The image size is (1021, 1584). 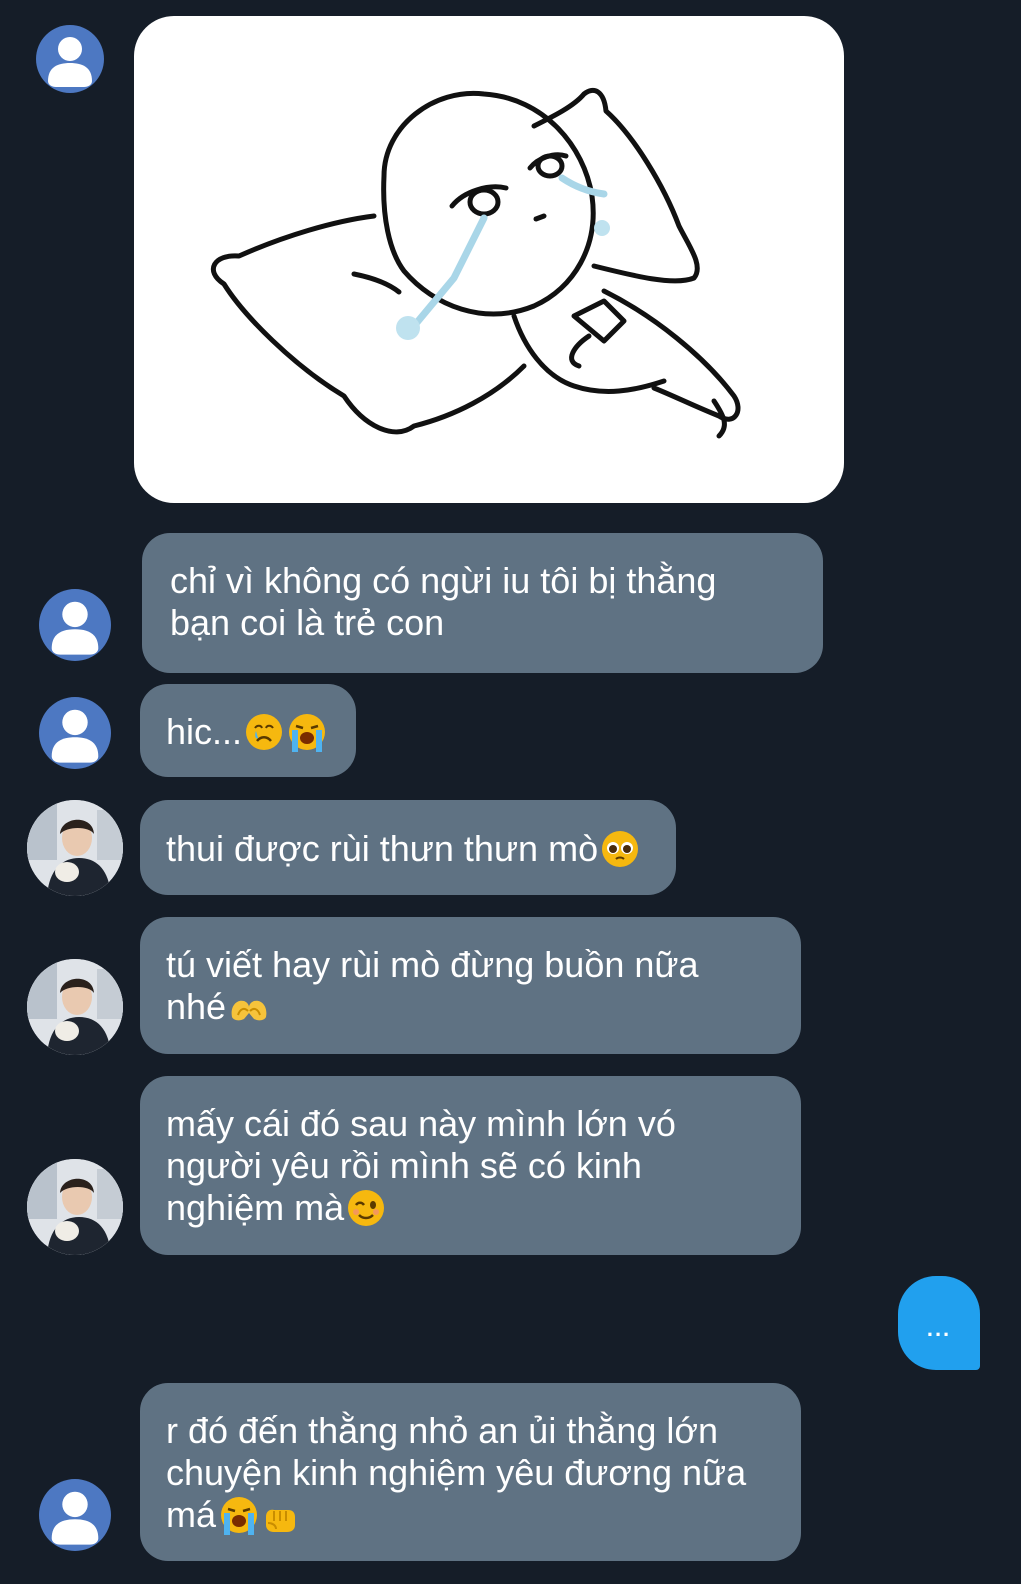 I want to click on message-text-row: thui được rùi thưn thưn mò, so click(x=408, y=849).